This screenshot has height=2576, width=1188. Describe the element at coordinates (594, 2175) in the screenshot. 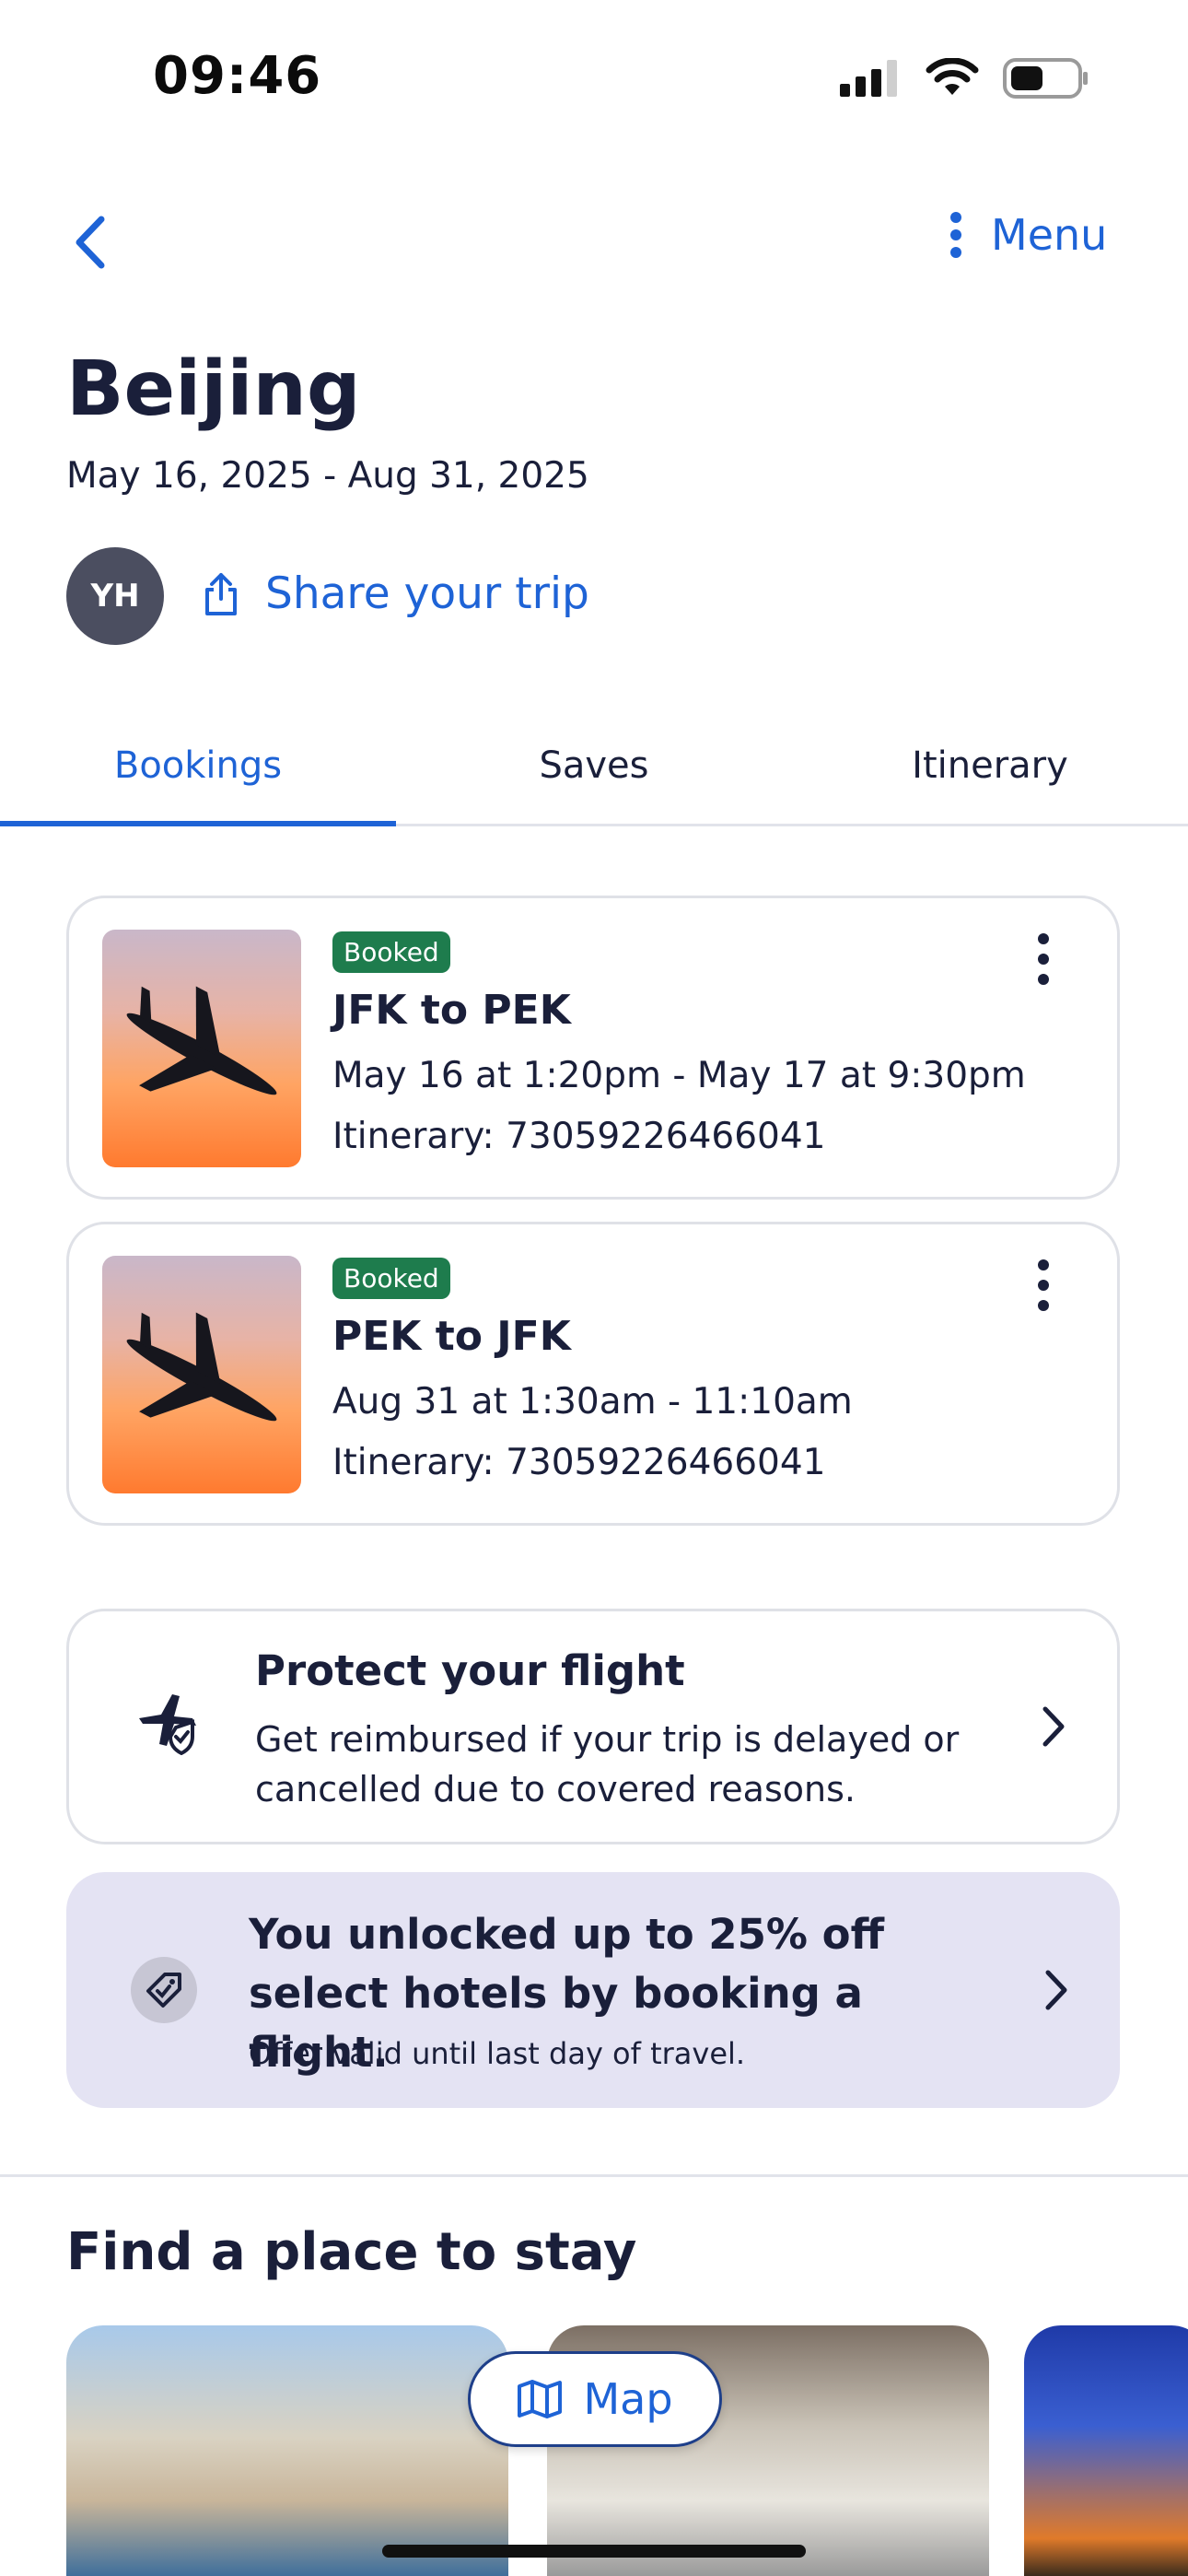

I see `section-divider` at that location.